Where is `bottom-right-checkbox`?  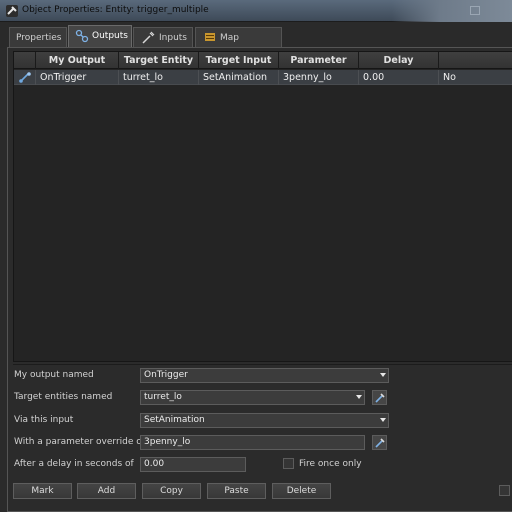 bottom-right-checkbox is located at coordinates (504, 490).